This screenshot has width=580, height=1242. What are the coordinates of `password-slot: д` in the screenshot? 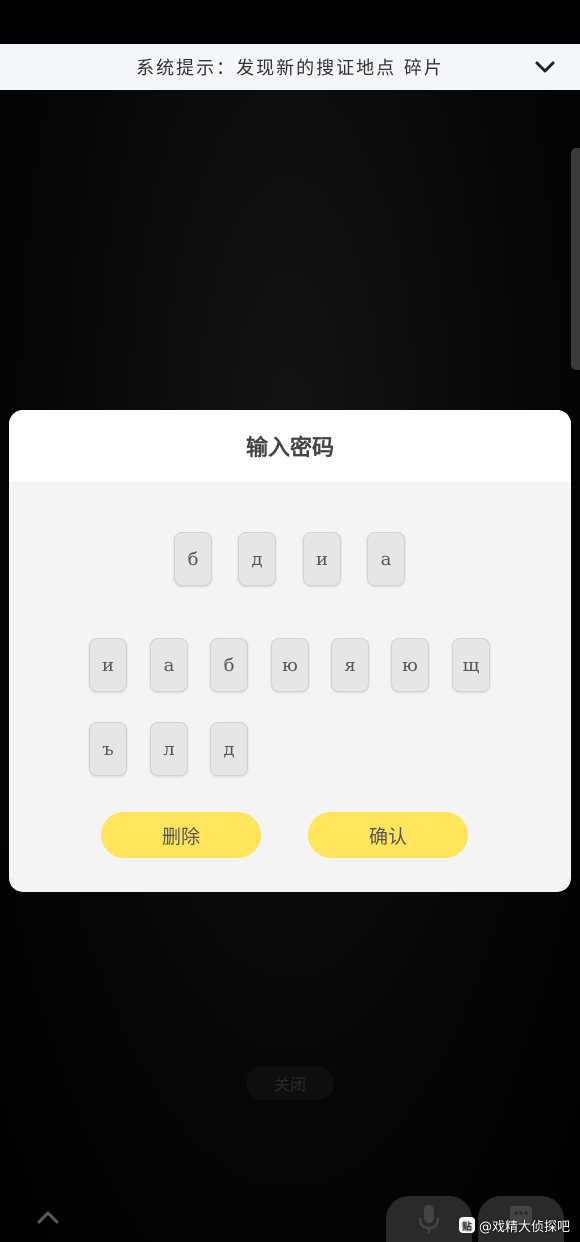 It's located at (257, 559).